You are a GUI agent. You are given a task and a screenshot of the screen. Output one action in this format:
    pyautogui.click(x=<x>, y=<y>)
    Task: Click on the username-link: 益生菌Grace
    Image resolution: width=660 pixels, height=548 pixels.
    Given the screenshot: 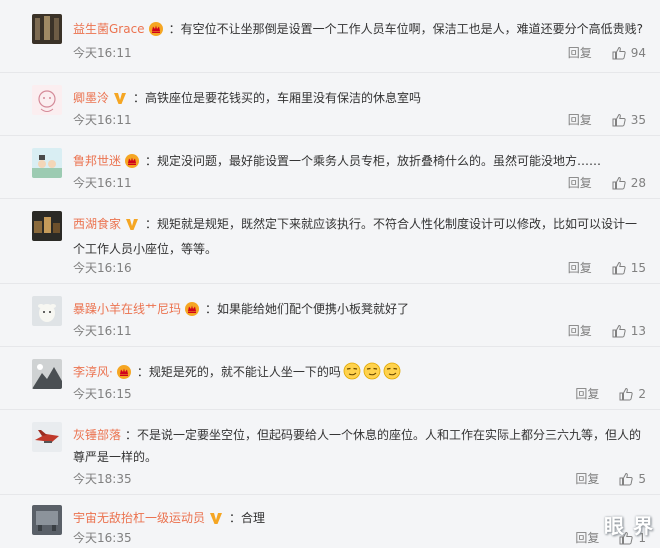 What is the action you would take?
    pyautogui.click(x=109, y=29)
    